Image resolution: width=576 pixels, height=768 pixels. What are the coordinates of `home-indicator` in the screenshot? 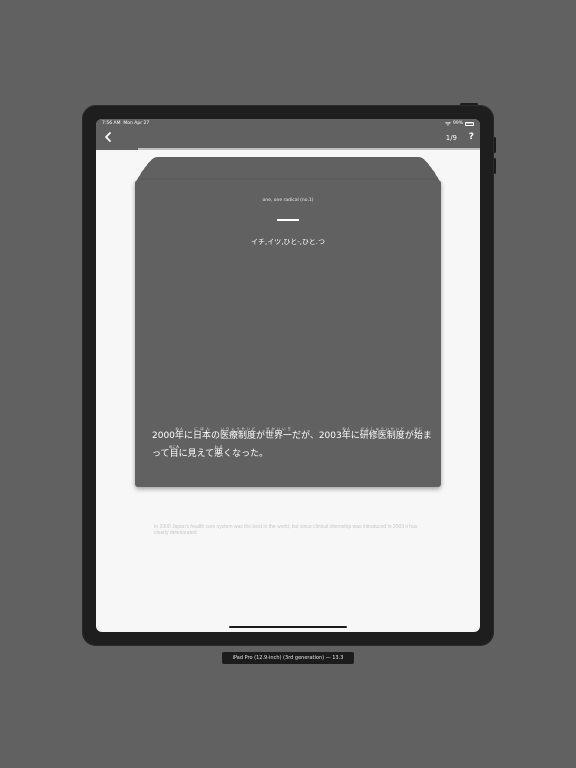 It's located at (288, 627).